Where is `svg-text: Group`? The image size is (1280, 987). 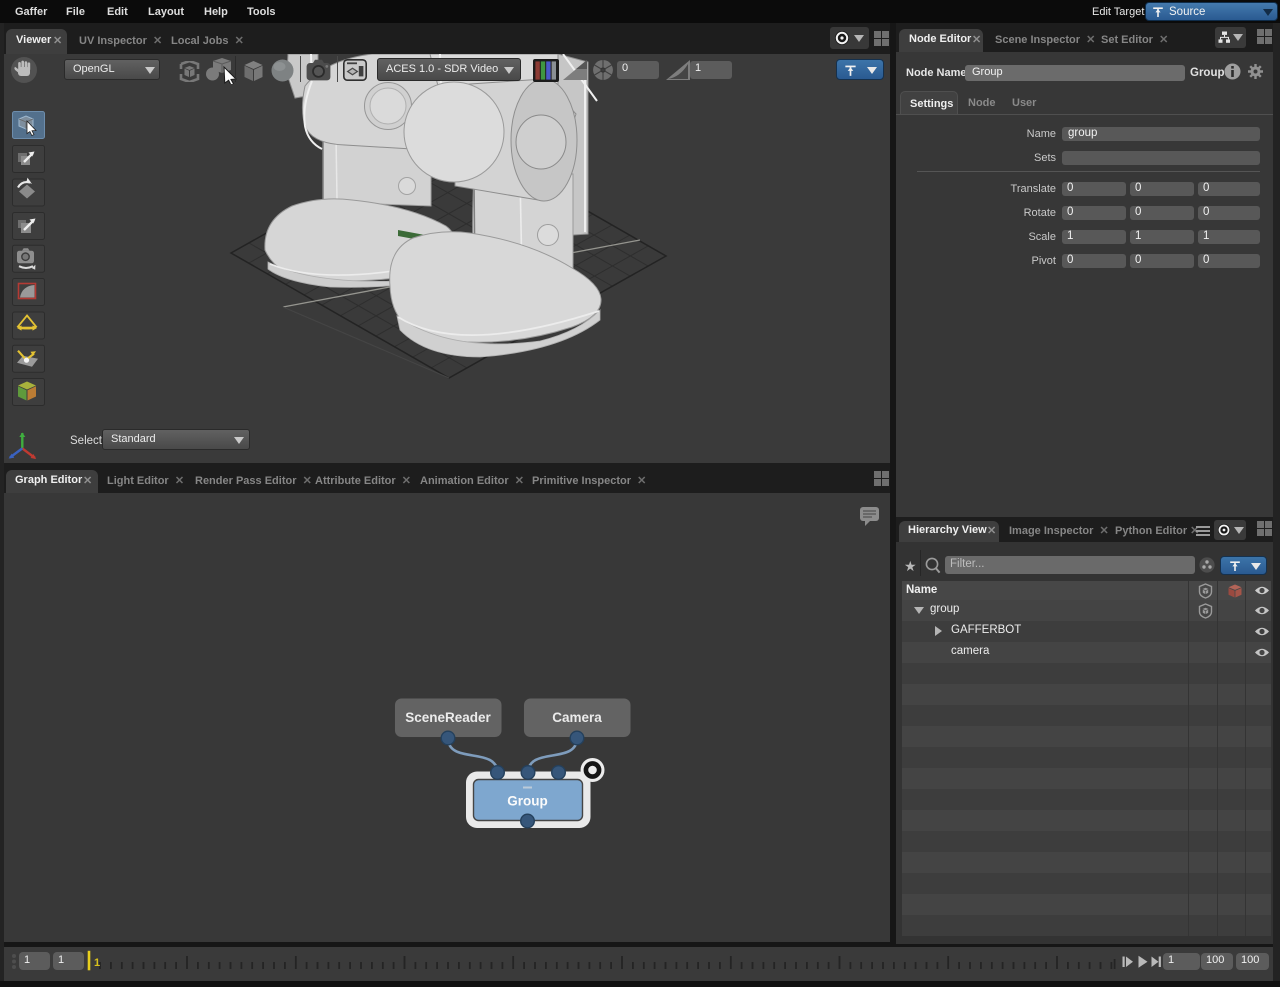 svg-text: Group is located at coordinates (527, 801).